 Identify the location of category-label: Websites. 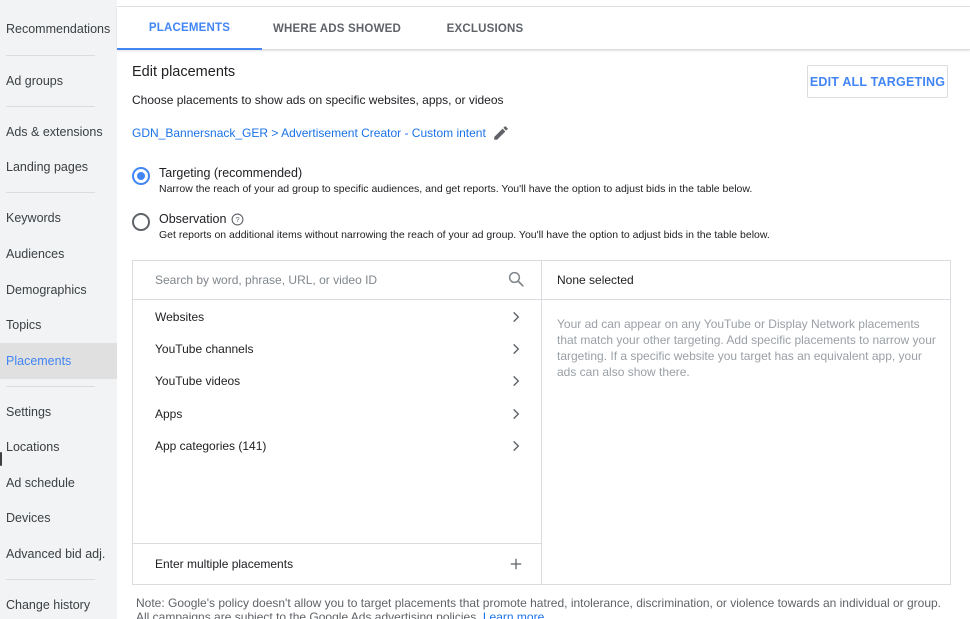
(180, 317).